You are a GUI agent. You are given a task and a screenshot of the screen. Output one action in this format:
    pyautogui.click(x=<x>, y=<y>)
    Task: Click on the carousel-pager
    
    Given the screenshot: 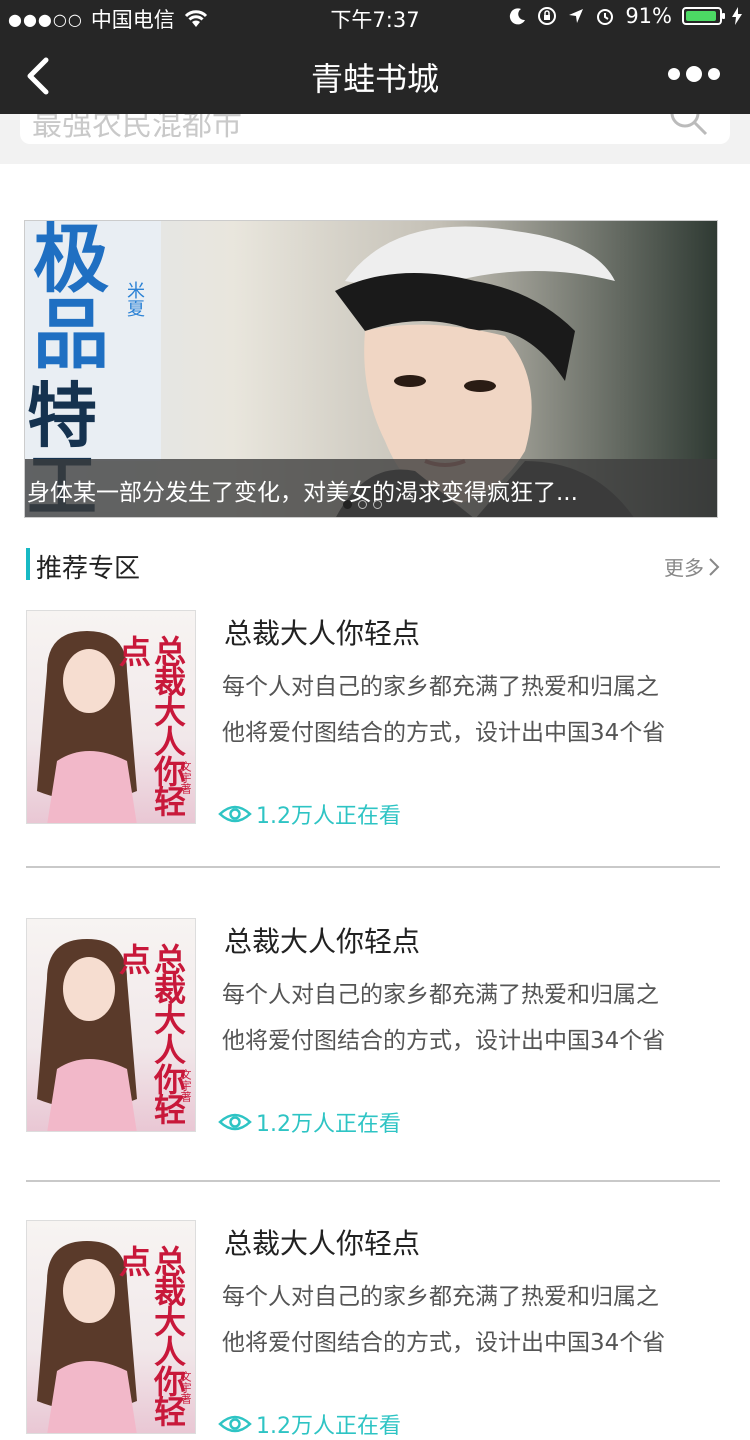 What is the action you would take?
    pyautogui.click(x=362, y=504)
    